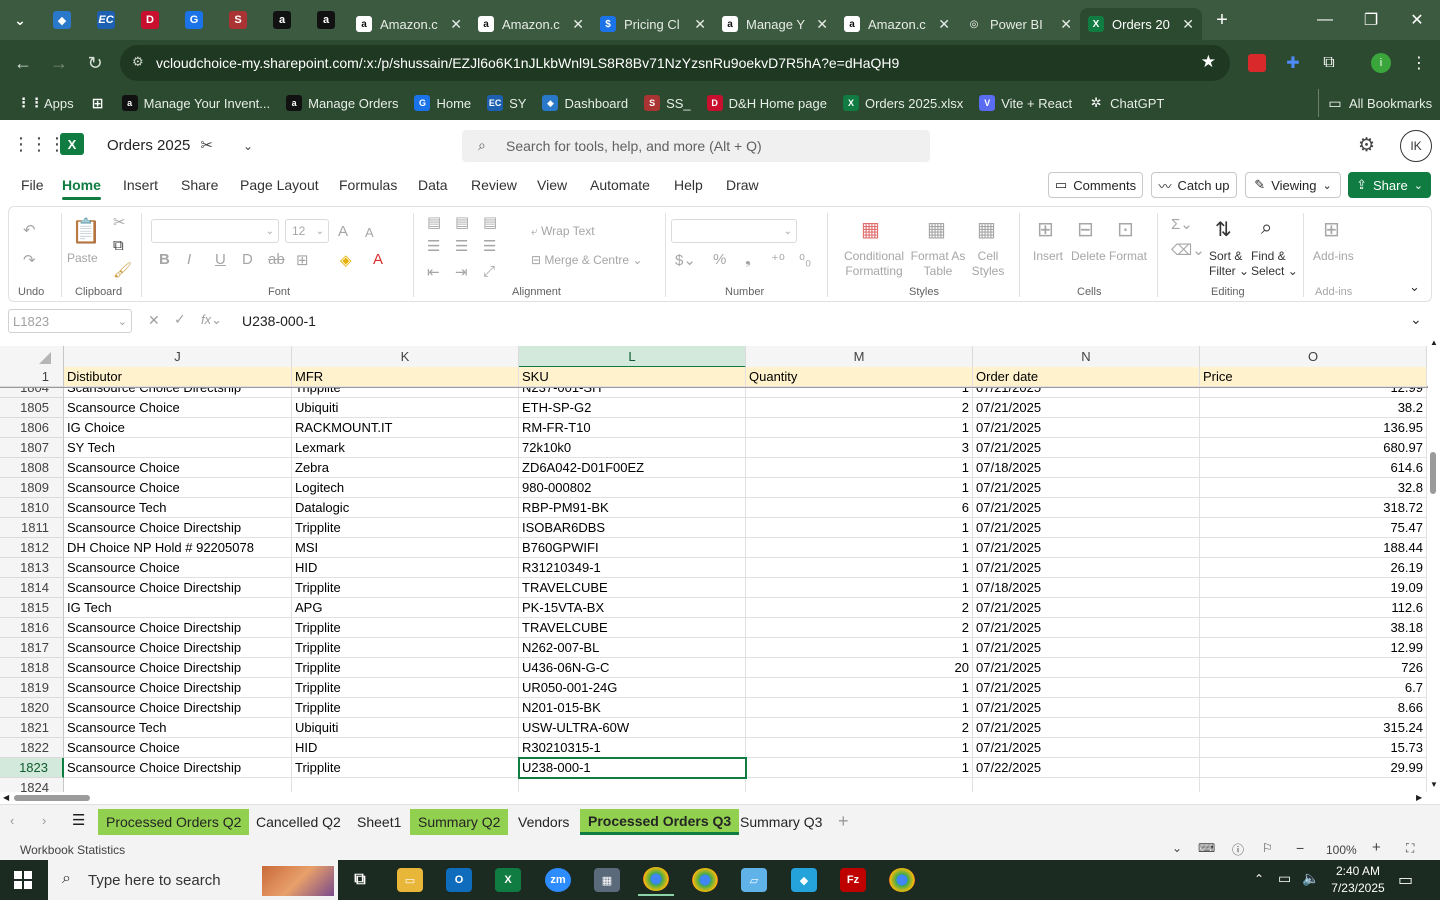  I want to click on addins-icon: ⊞, so click(1331, 229).